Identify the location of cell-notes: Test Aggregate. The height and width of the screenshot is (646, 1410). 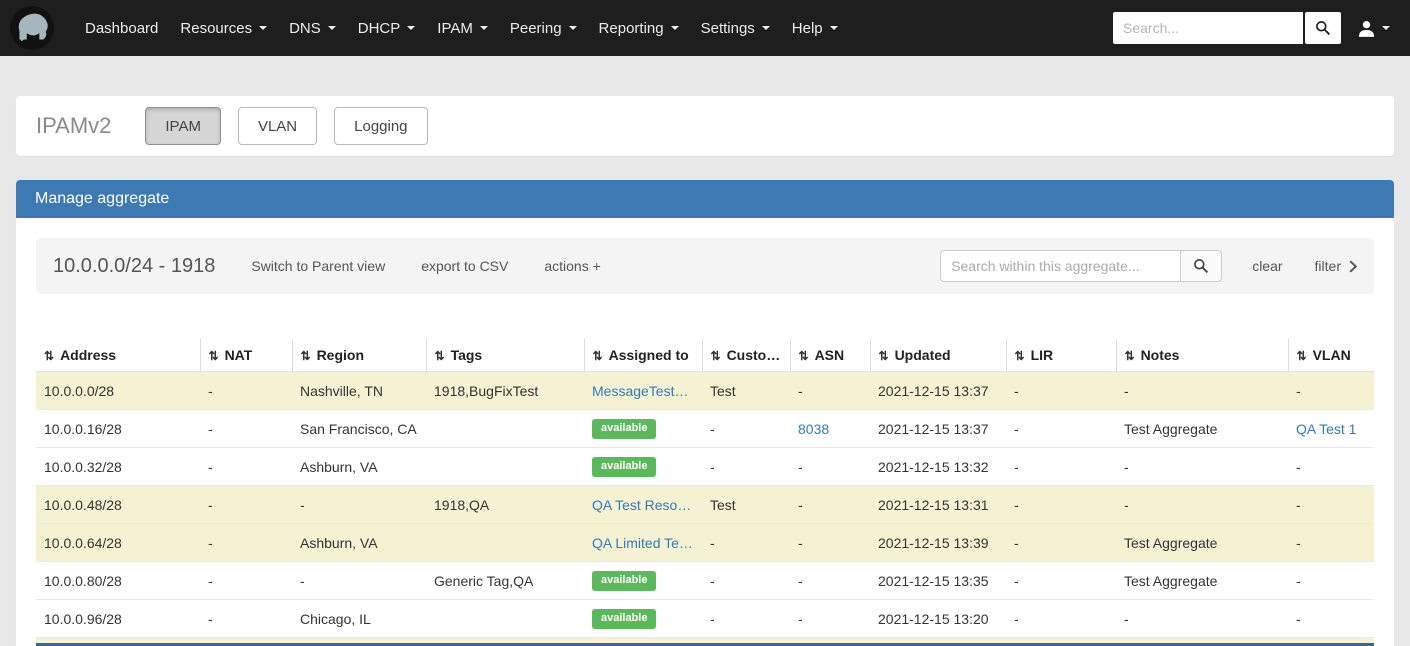
(1171, 580).